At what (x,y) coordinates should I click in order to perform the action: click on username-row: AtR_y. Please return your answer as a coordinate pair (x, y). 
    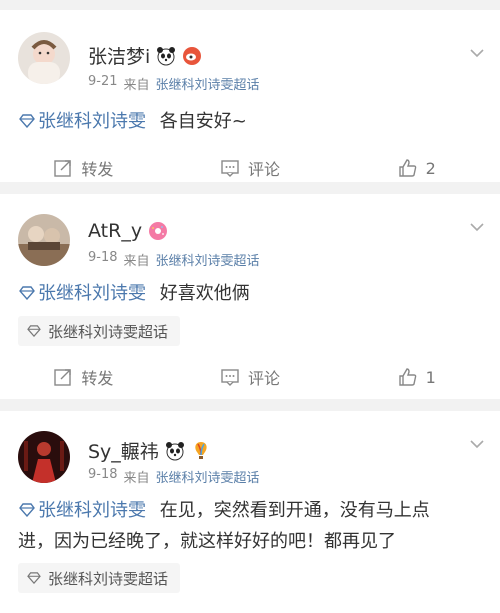
    Looking at the image, I should click on (128, 231).